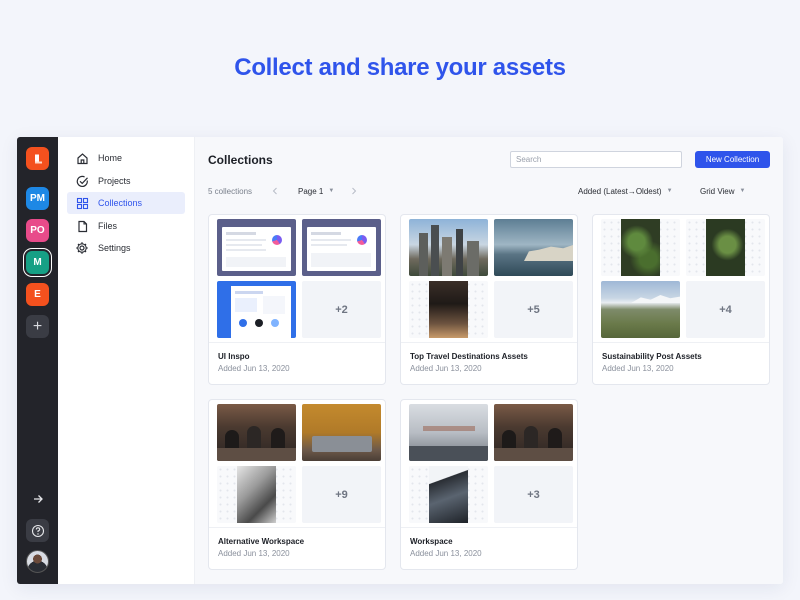 This screenshot has height=600, width=800. Describe the element at coordinates (240, 160) in the screenshot. I see `page-title: Collections` at that location.